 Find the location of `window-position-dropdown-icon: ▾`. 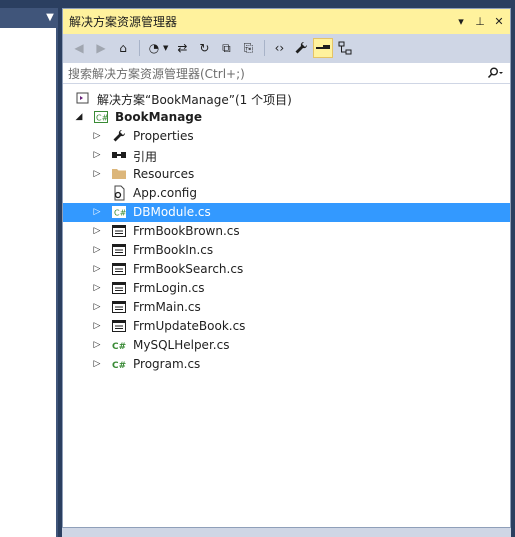

window-position-dropdown-icon: ▾ is located at coordinates (461, 22).